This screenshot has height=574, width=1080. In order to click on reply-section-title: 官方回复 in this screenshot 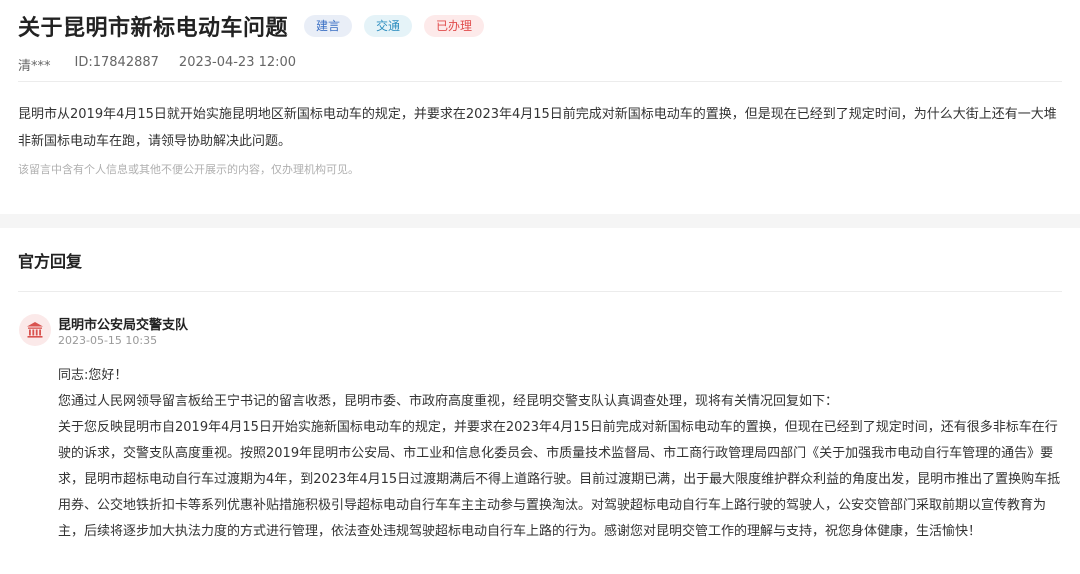, I will do `click(50, 261)`.